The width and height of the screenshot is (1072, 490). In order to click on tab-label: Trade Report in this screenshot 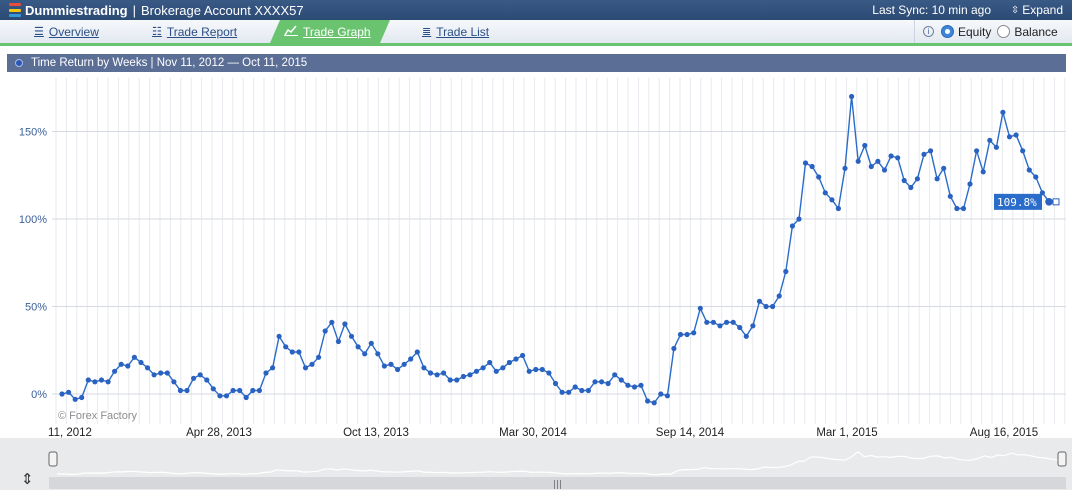, I will do `click(202, 31)`.